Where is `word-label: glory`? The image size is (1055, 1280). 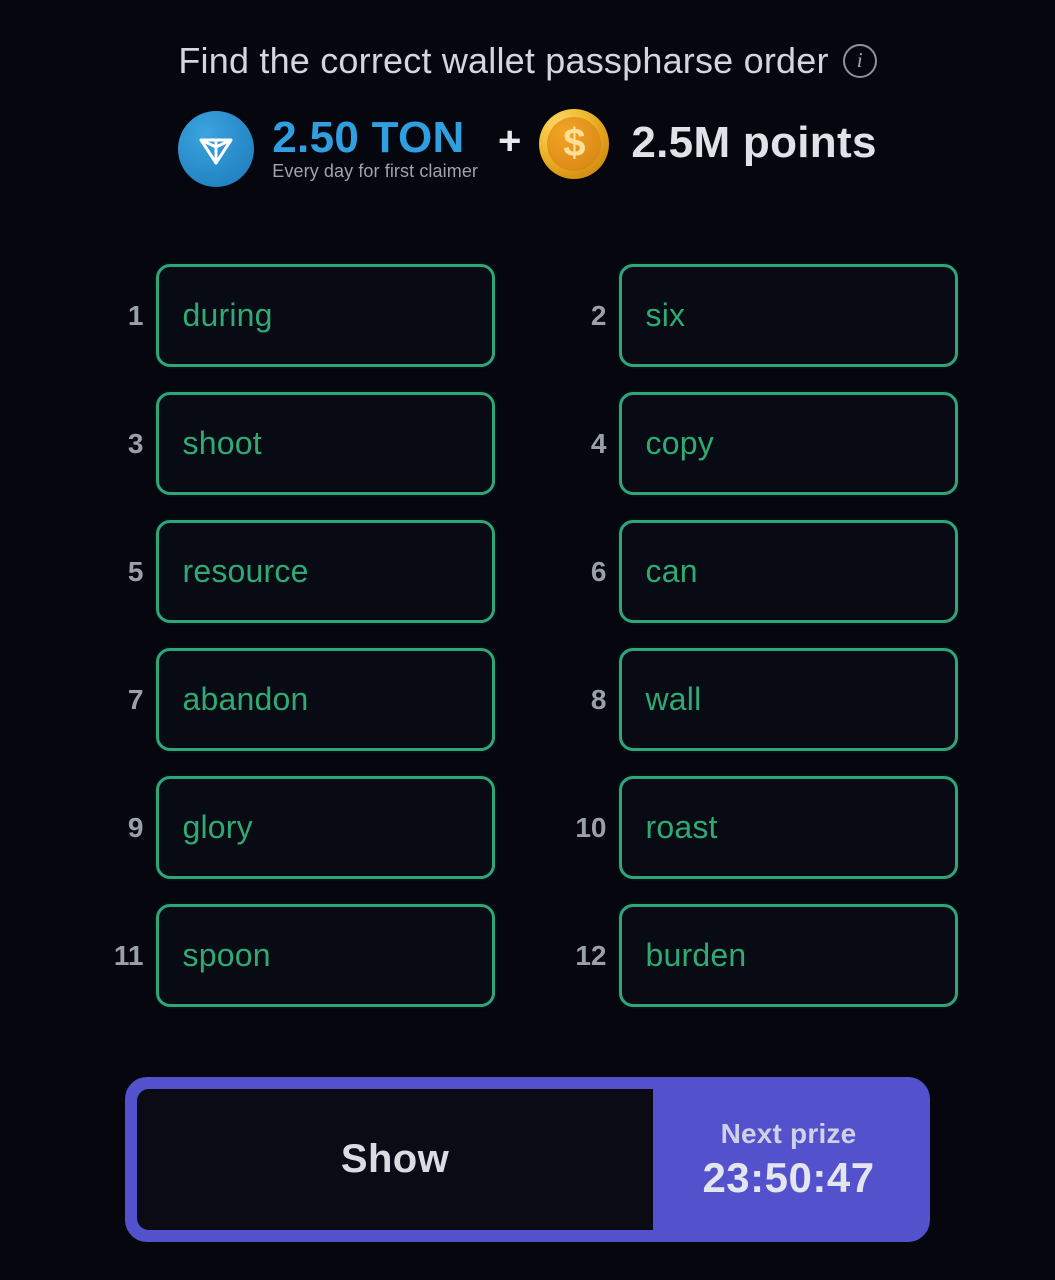 word-label: glory is located at coordinates (217, 827).